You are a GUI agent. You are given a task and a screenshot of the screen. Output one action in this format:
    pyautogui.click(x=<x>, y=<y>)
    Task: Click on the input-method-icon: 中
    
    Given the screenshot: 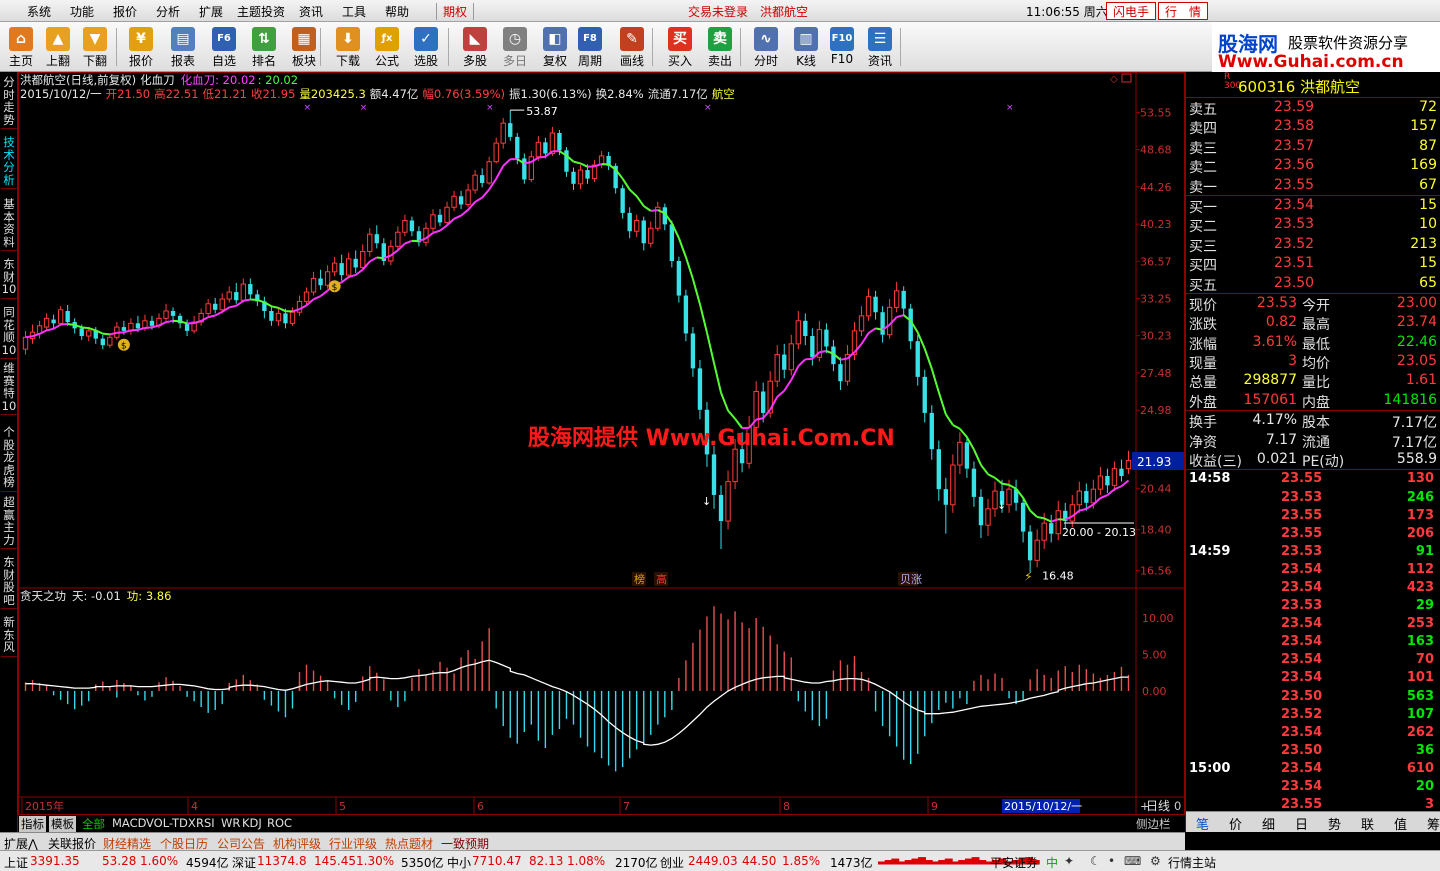 What is the action you would take?
    pyautogui.click(x=1052, y=862)
    